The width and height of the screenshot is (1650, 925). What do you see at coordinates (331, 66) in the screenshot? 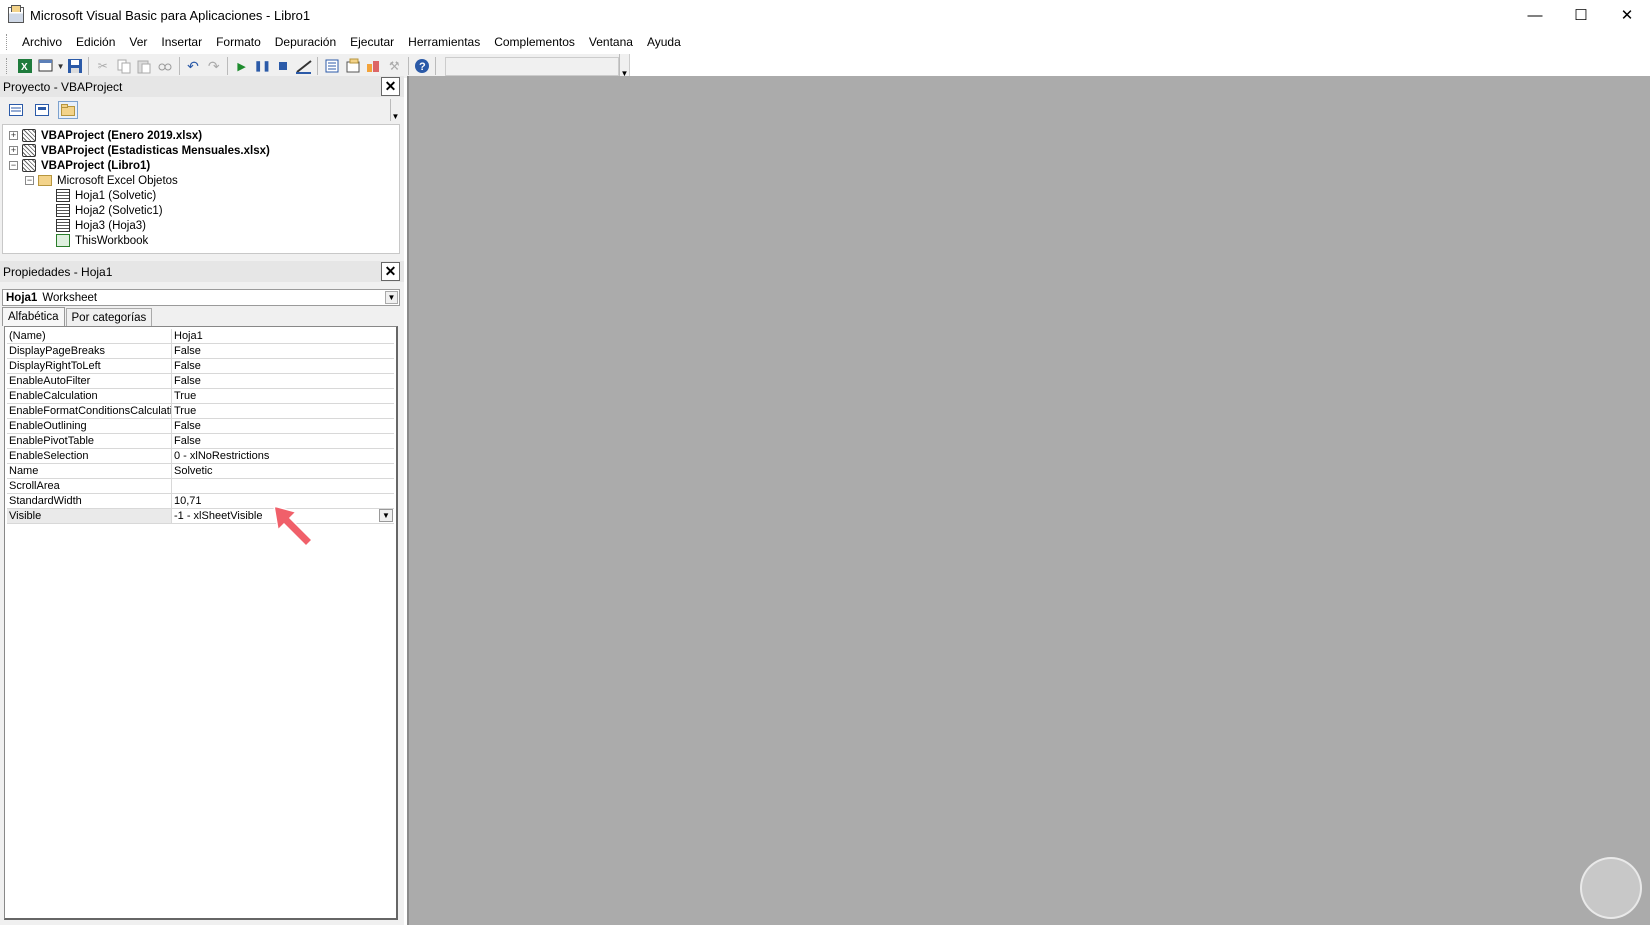
I see `project-explorer-icon` at bounding box center [331, 66].